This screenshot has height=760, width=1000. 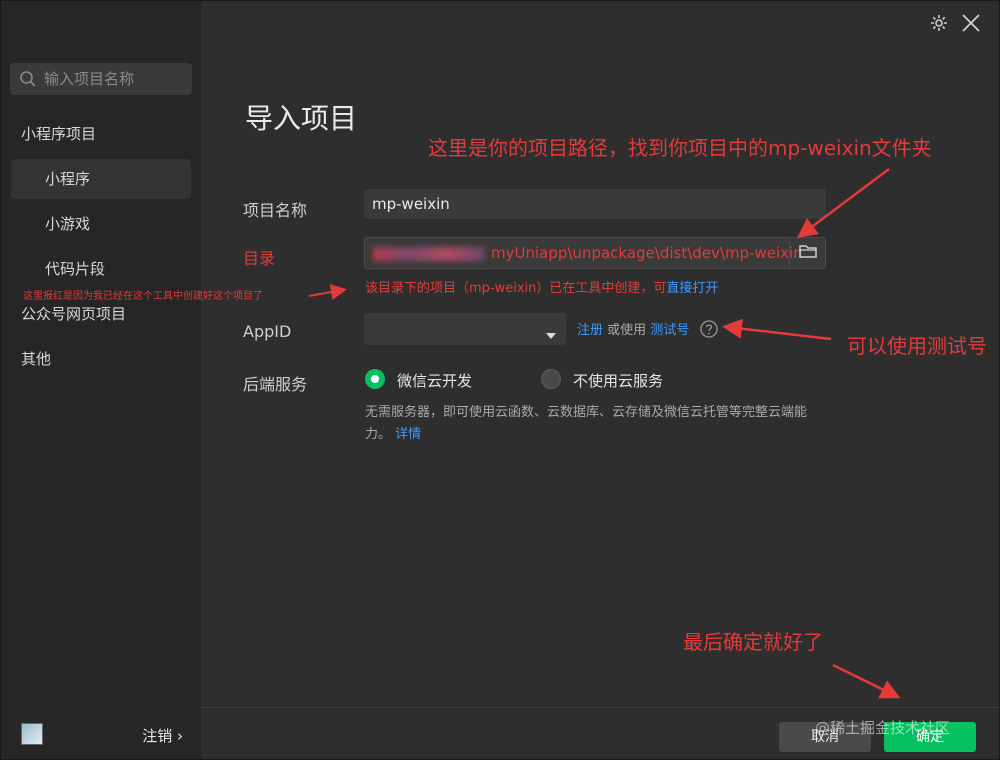 What do you see at coordinates (618, 380) in the screenshot?
I see `radio-no-cloud-label: 不使用云服务` at bounding box center [618, 380].